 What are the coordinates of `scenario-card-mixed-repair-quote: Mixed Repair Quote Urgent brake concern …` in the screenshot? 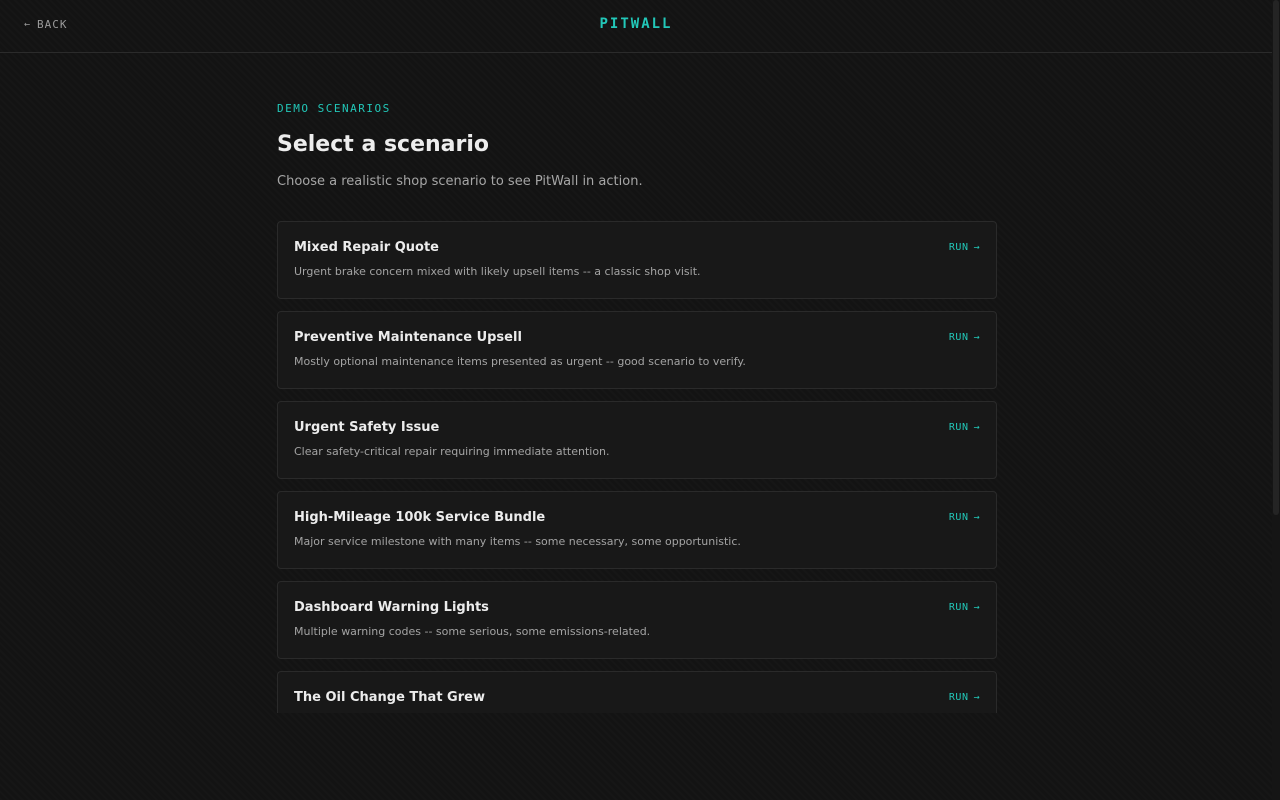 It's located at (637, 260).